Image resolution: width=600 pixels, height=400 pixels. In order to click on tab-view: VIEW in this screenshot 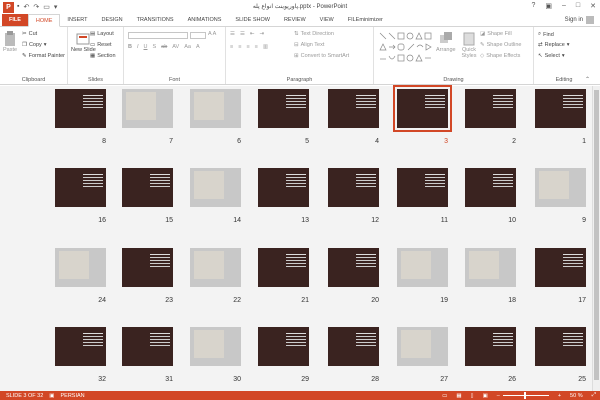, I will do `click(327, 20)`.